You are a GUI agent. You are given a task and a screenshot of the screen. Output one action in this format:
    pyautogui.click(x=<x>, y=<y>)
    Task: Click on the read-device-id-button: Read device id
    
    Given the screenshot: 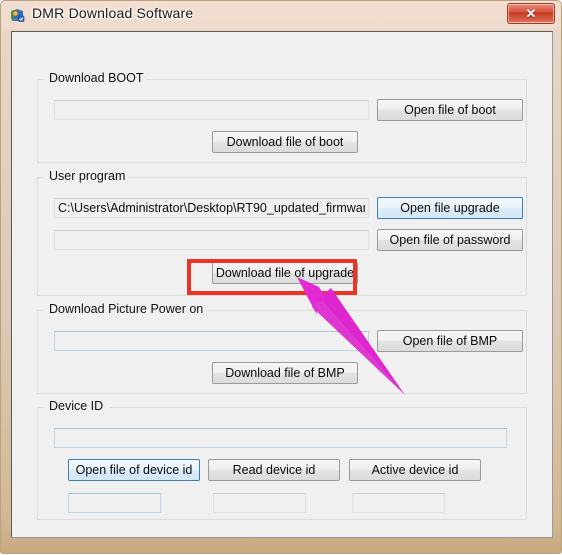 What is the action you would take?
    pyautogui.click(x=274, y=470)
    